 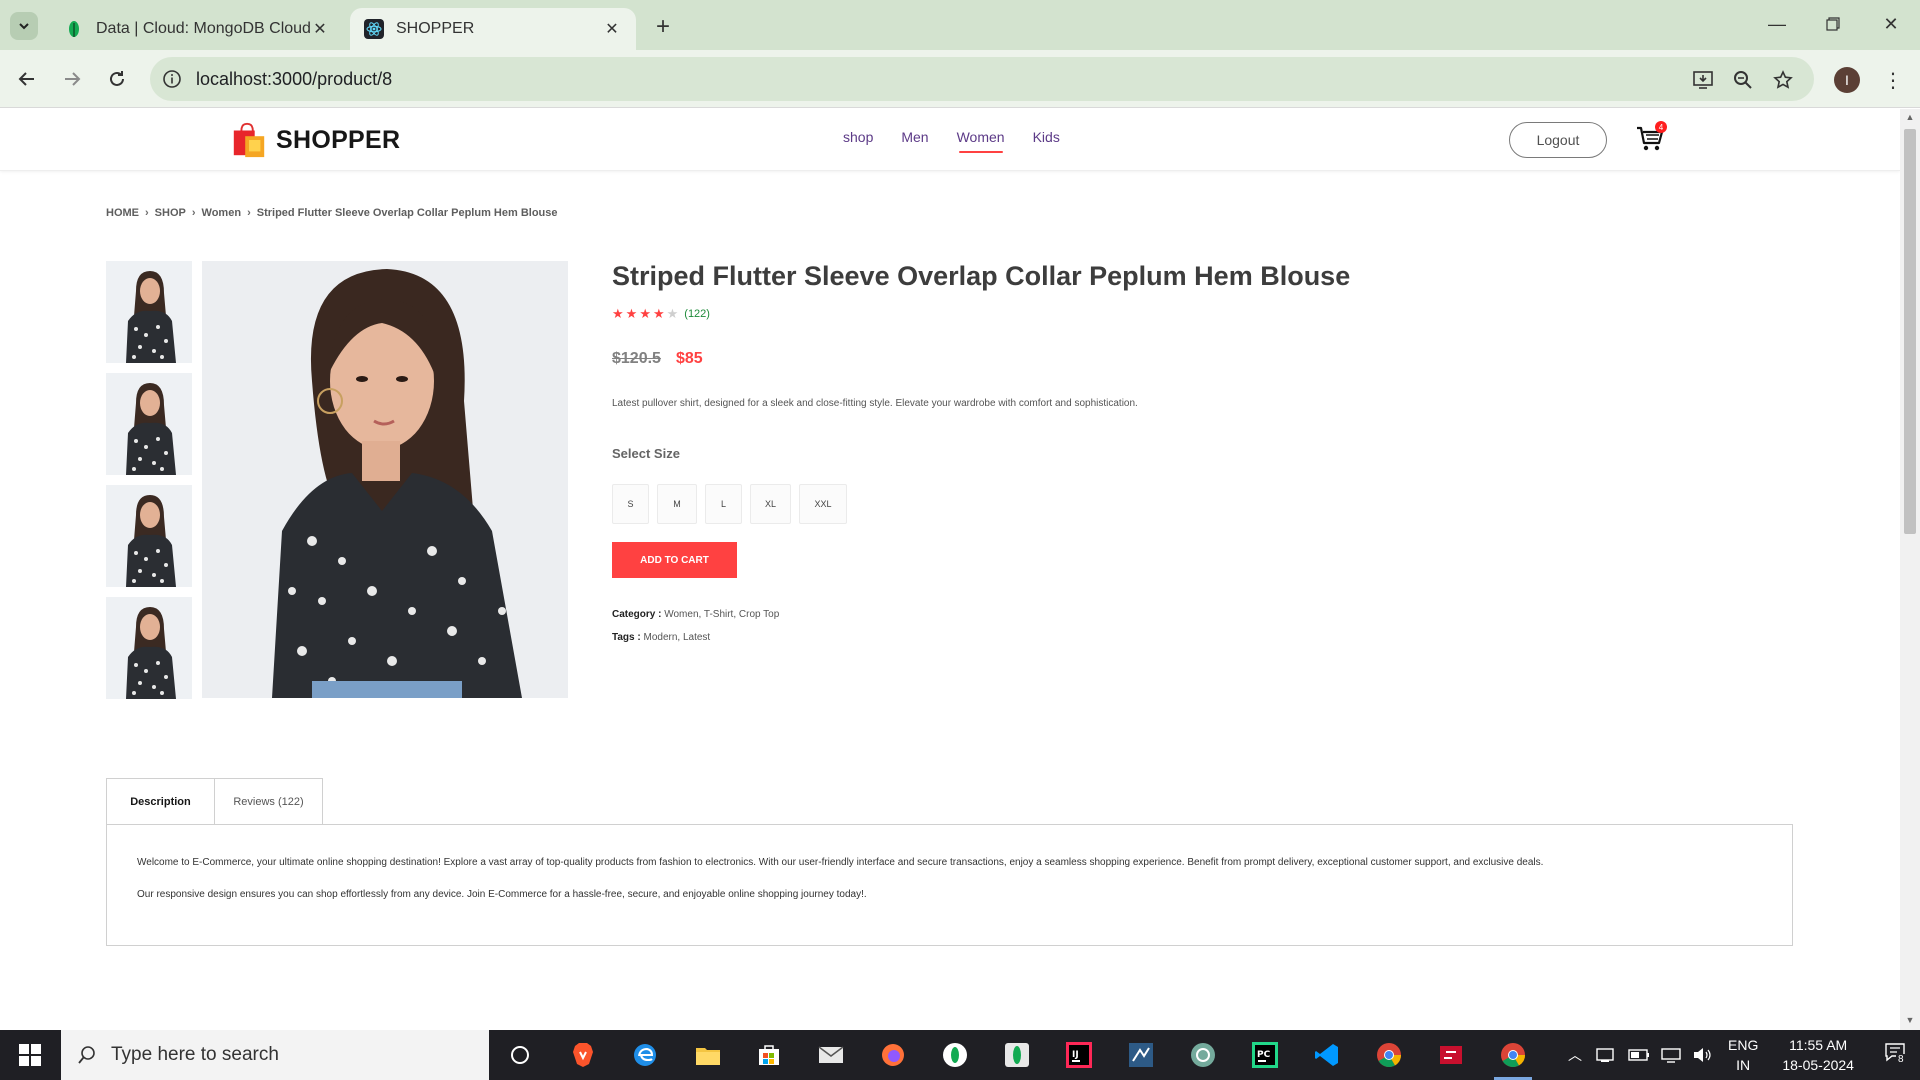 What do you see at coordinates (315, 140) in the screenshot?
I see `brand: SHOPPER` at bounding box center [315, 140].